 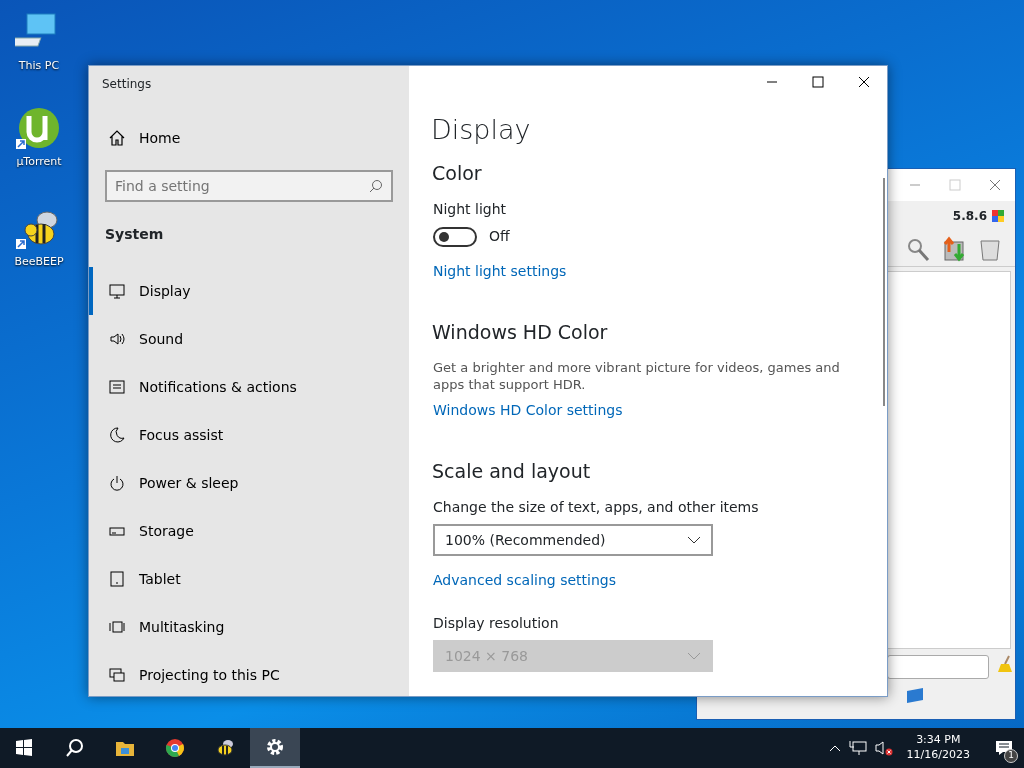 I want to click on search-field: Find a setting, so click(x=249, y=186).